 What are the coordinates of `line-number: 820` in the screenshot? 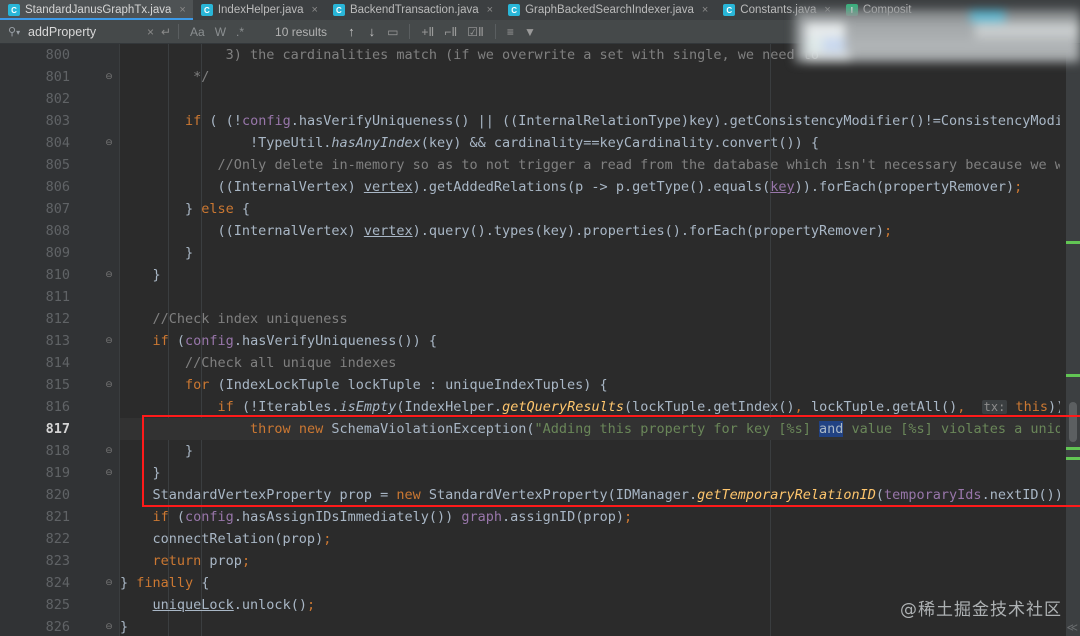 It's located at (57, 495).